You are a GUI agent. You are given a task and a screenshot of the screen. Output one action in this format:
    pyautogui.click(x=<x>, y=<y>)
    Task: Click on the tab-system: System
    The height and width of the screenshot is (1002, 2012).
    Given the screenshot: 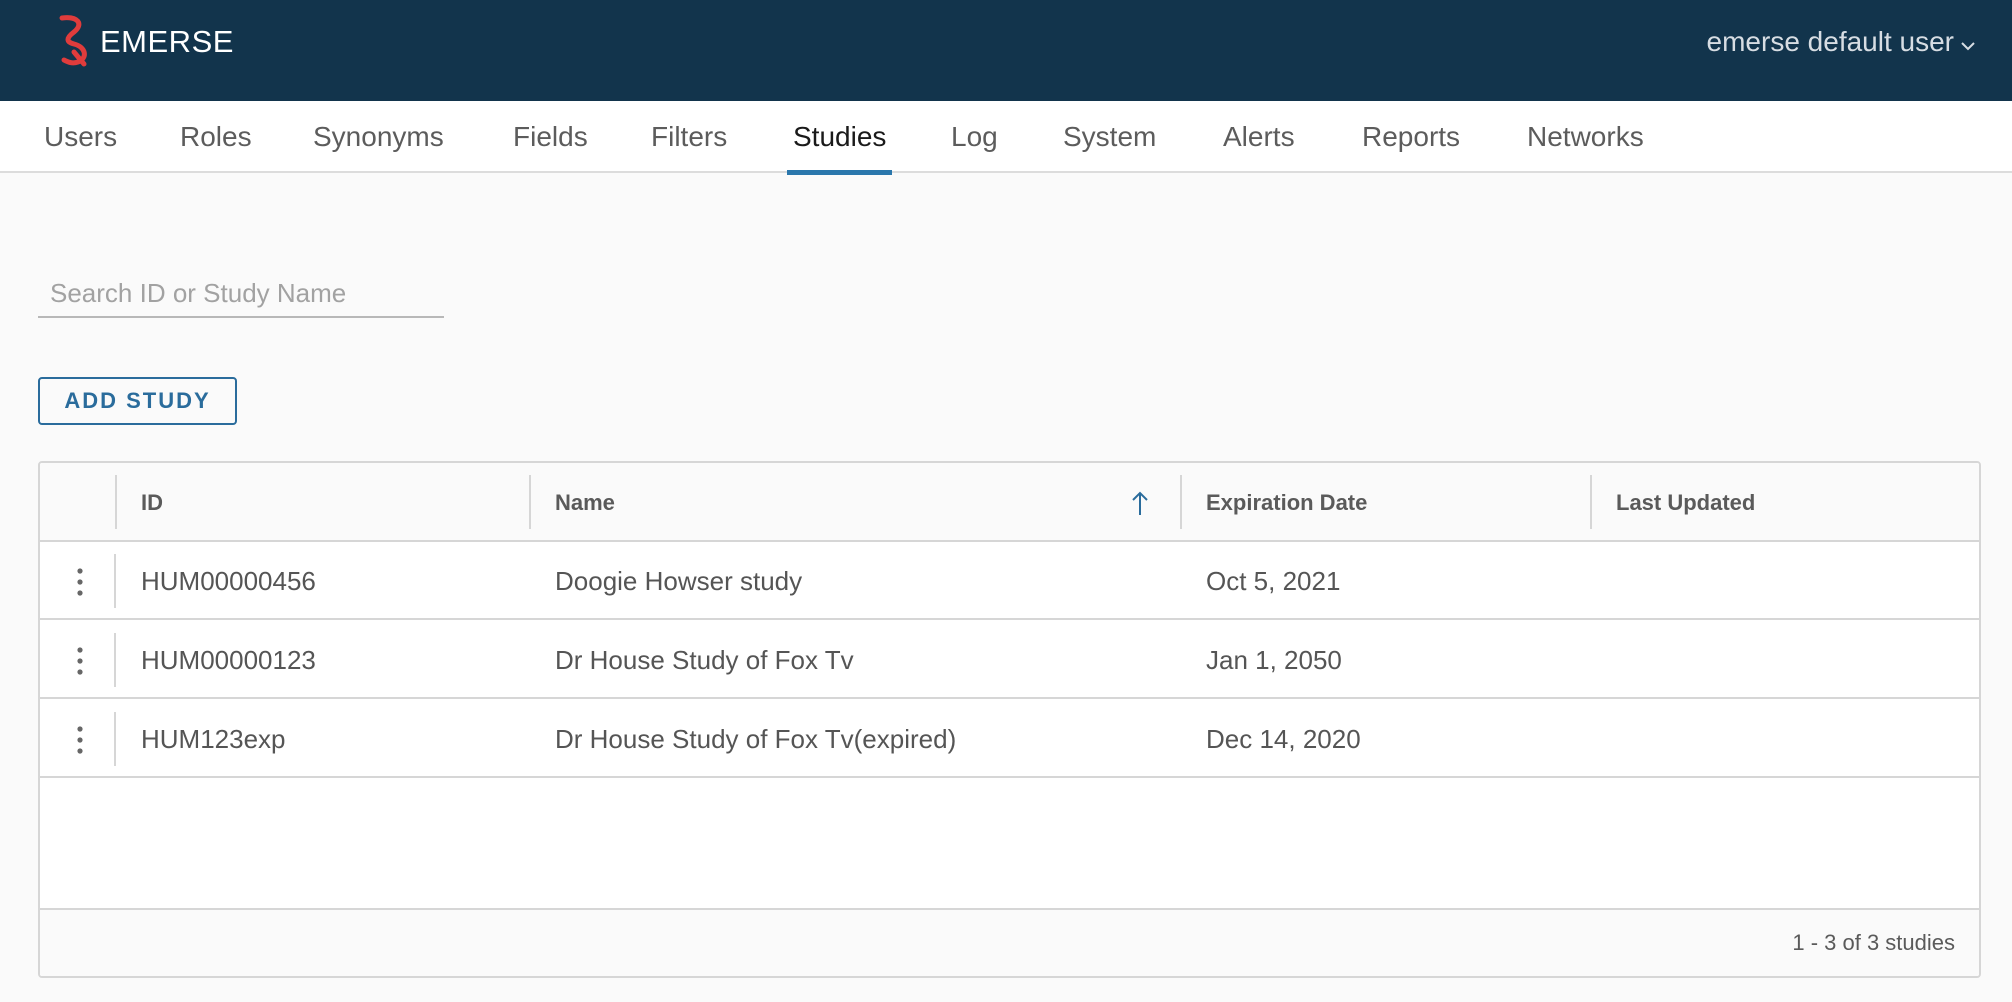 What is the action you would take?
    pyautogui.click(x=1109, y=137)
    